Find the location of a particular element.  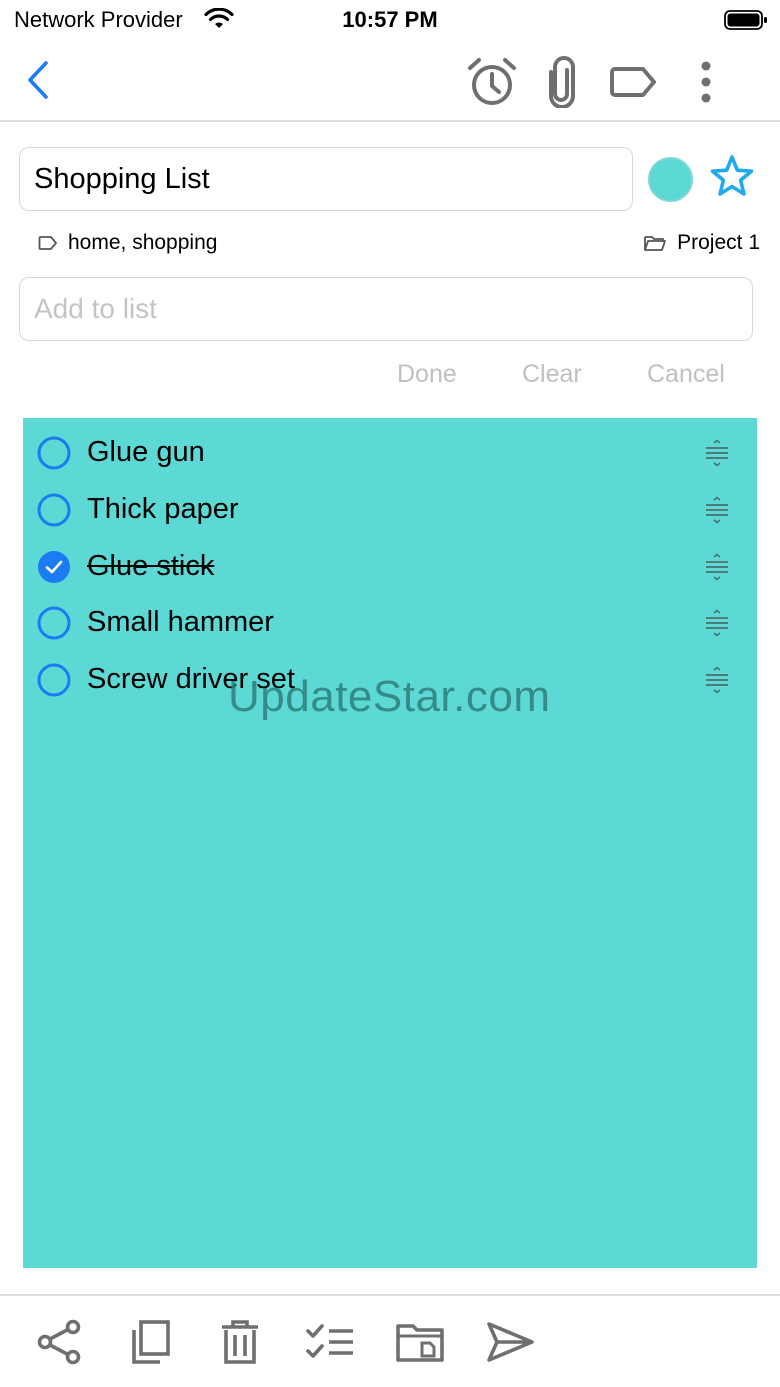

cancel-button: Cancel is located at coordinates (686, 374).